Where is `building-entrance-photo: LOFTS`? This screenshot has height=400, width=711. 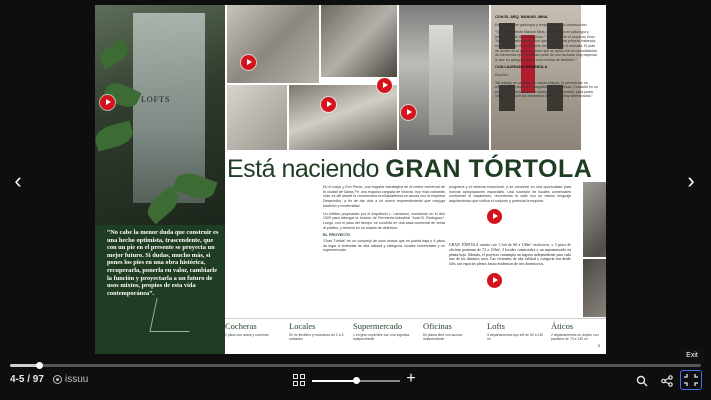 building-entrance-photo: LOFTS is located at coordinates (160, 115).